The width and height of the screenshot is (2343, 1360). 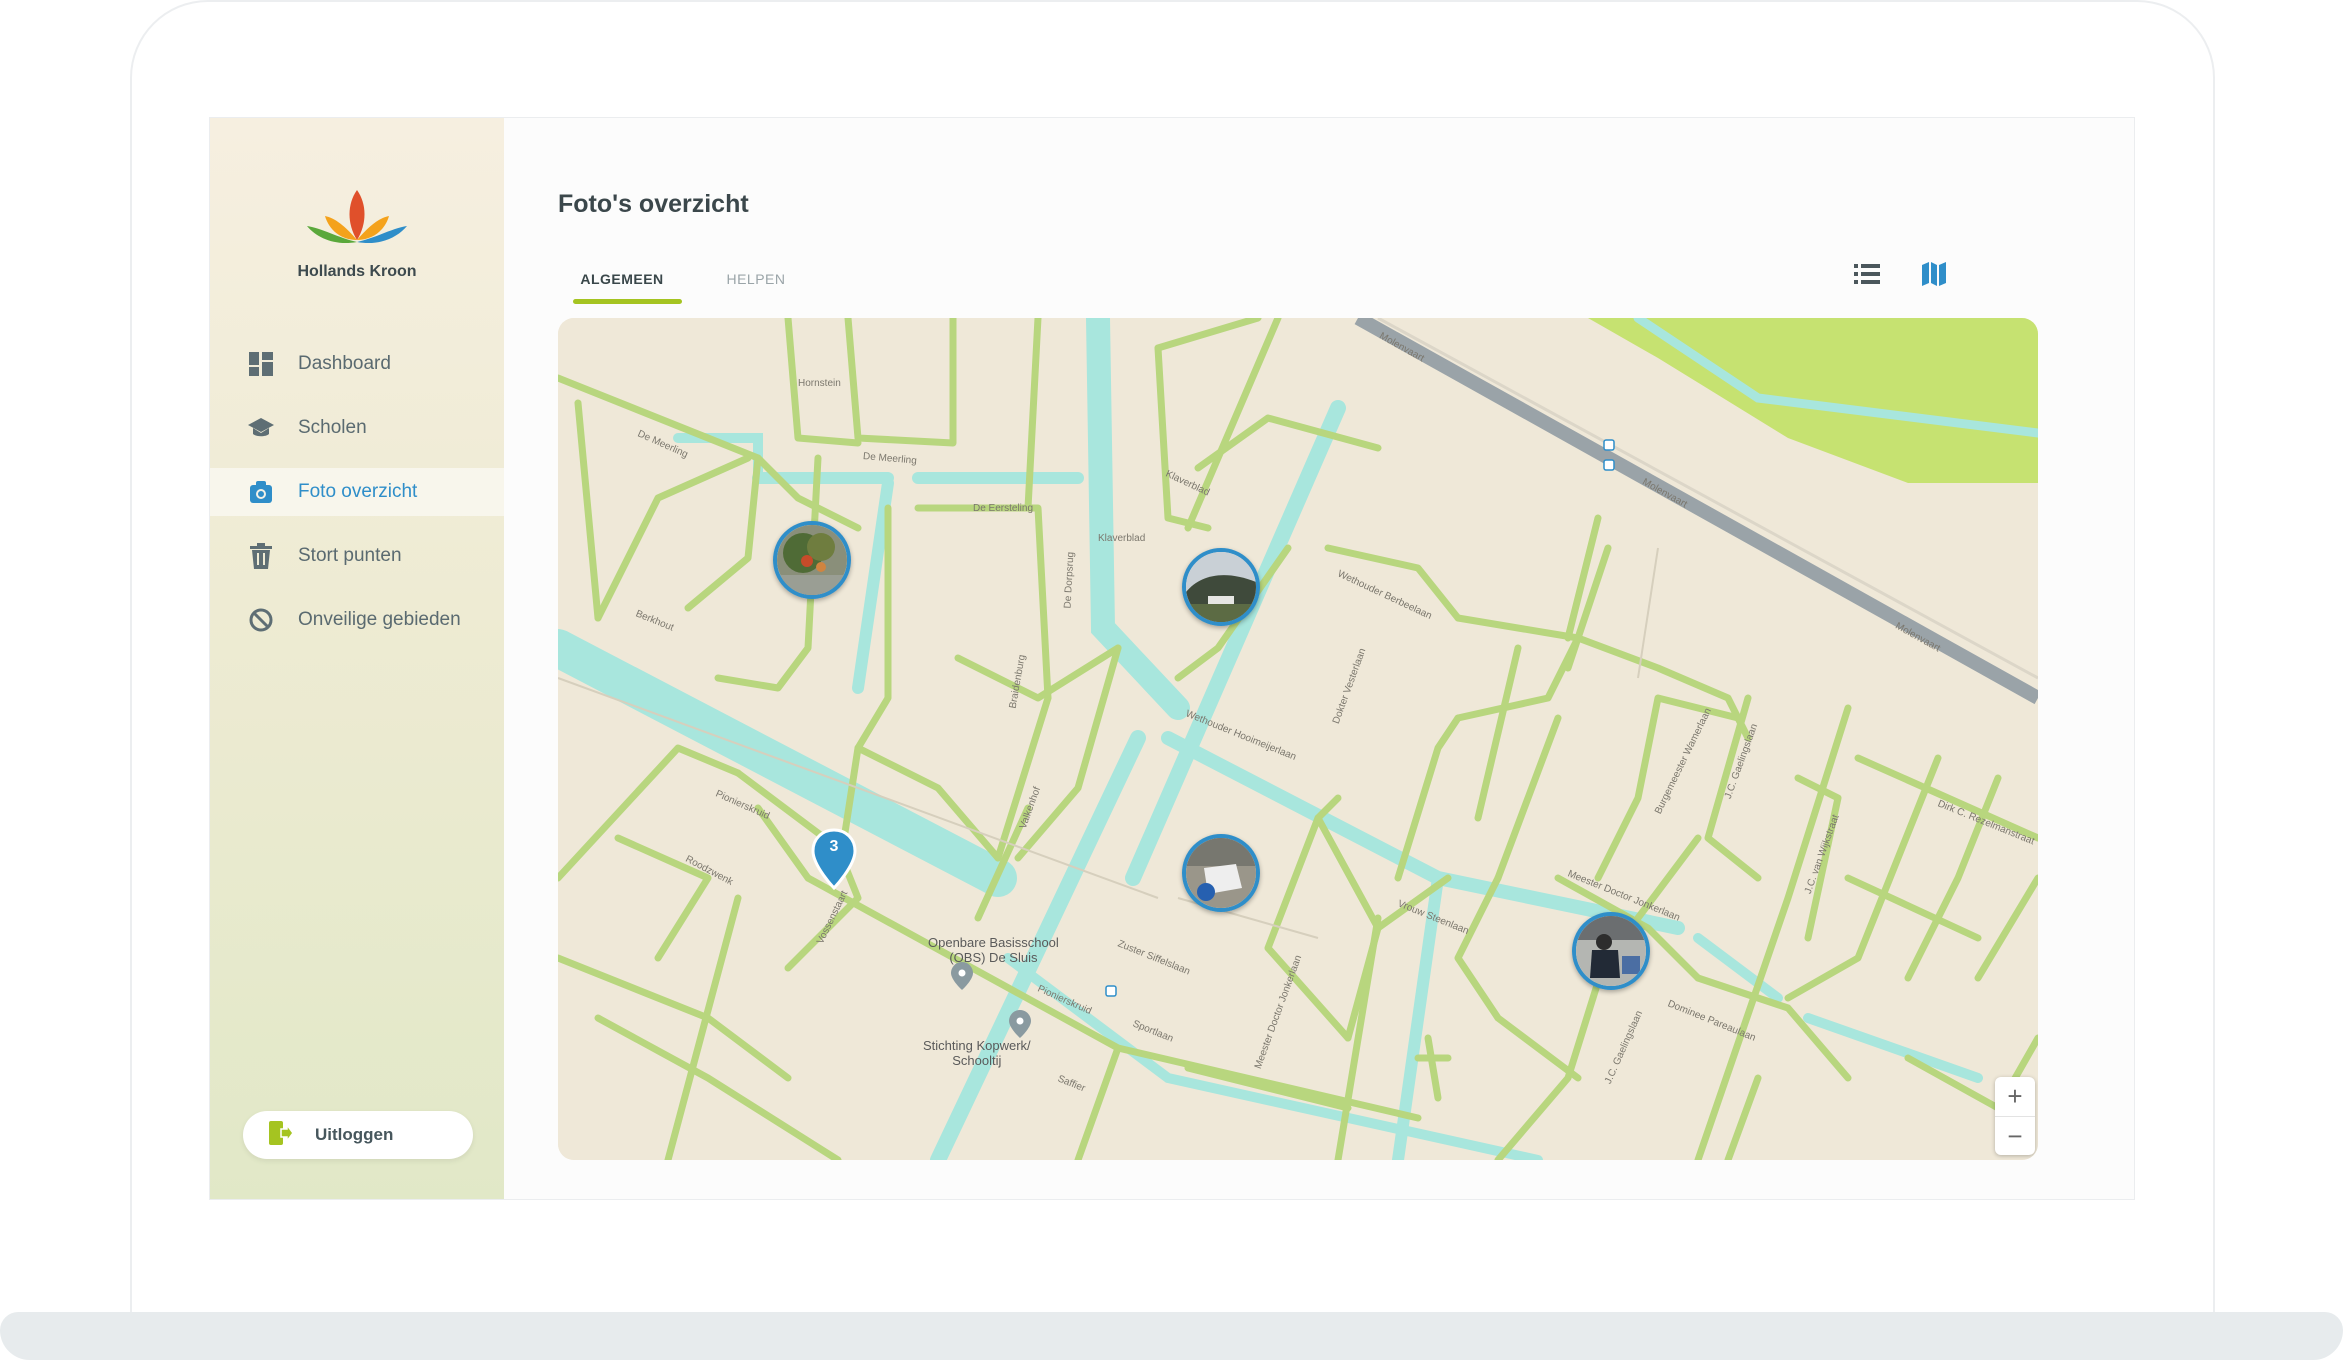 I want to click on trash-icon, so click(x=261, y=556).